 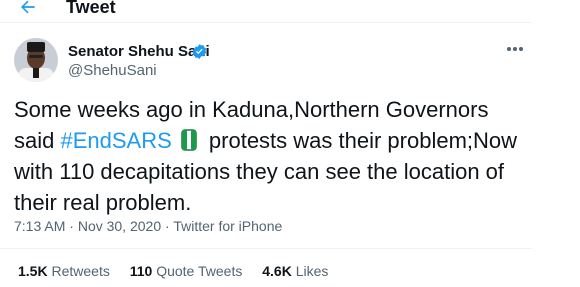 I want to click on quote-tweets-stat: 110 Quote Tweets, so click(x=186, y=271).